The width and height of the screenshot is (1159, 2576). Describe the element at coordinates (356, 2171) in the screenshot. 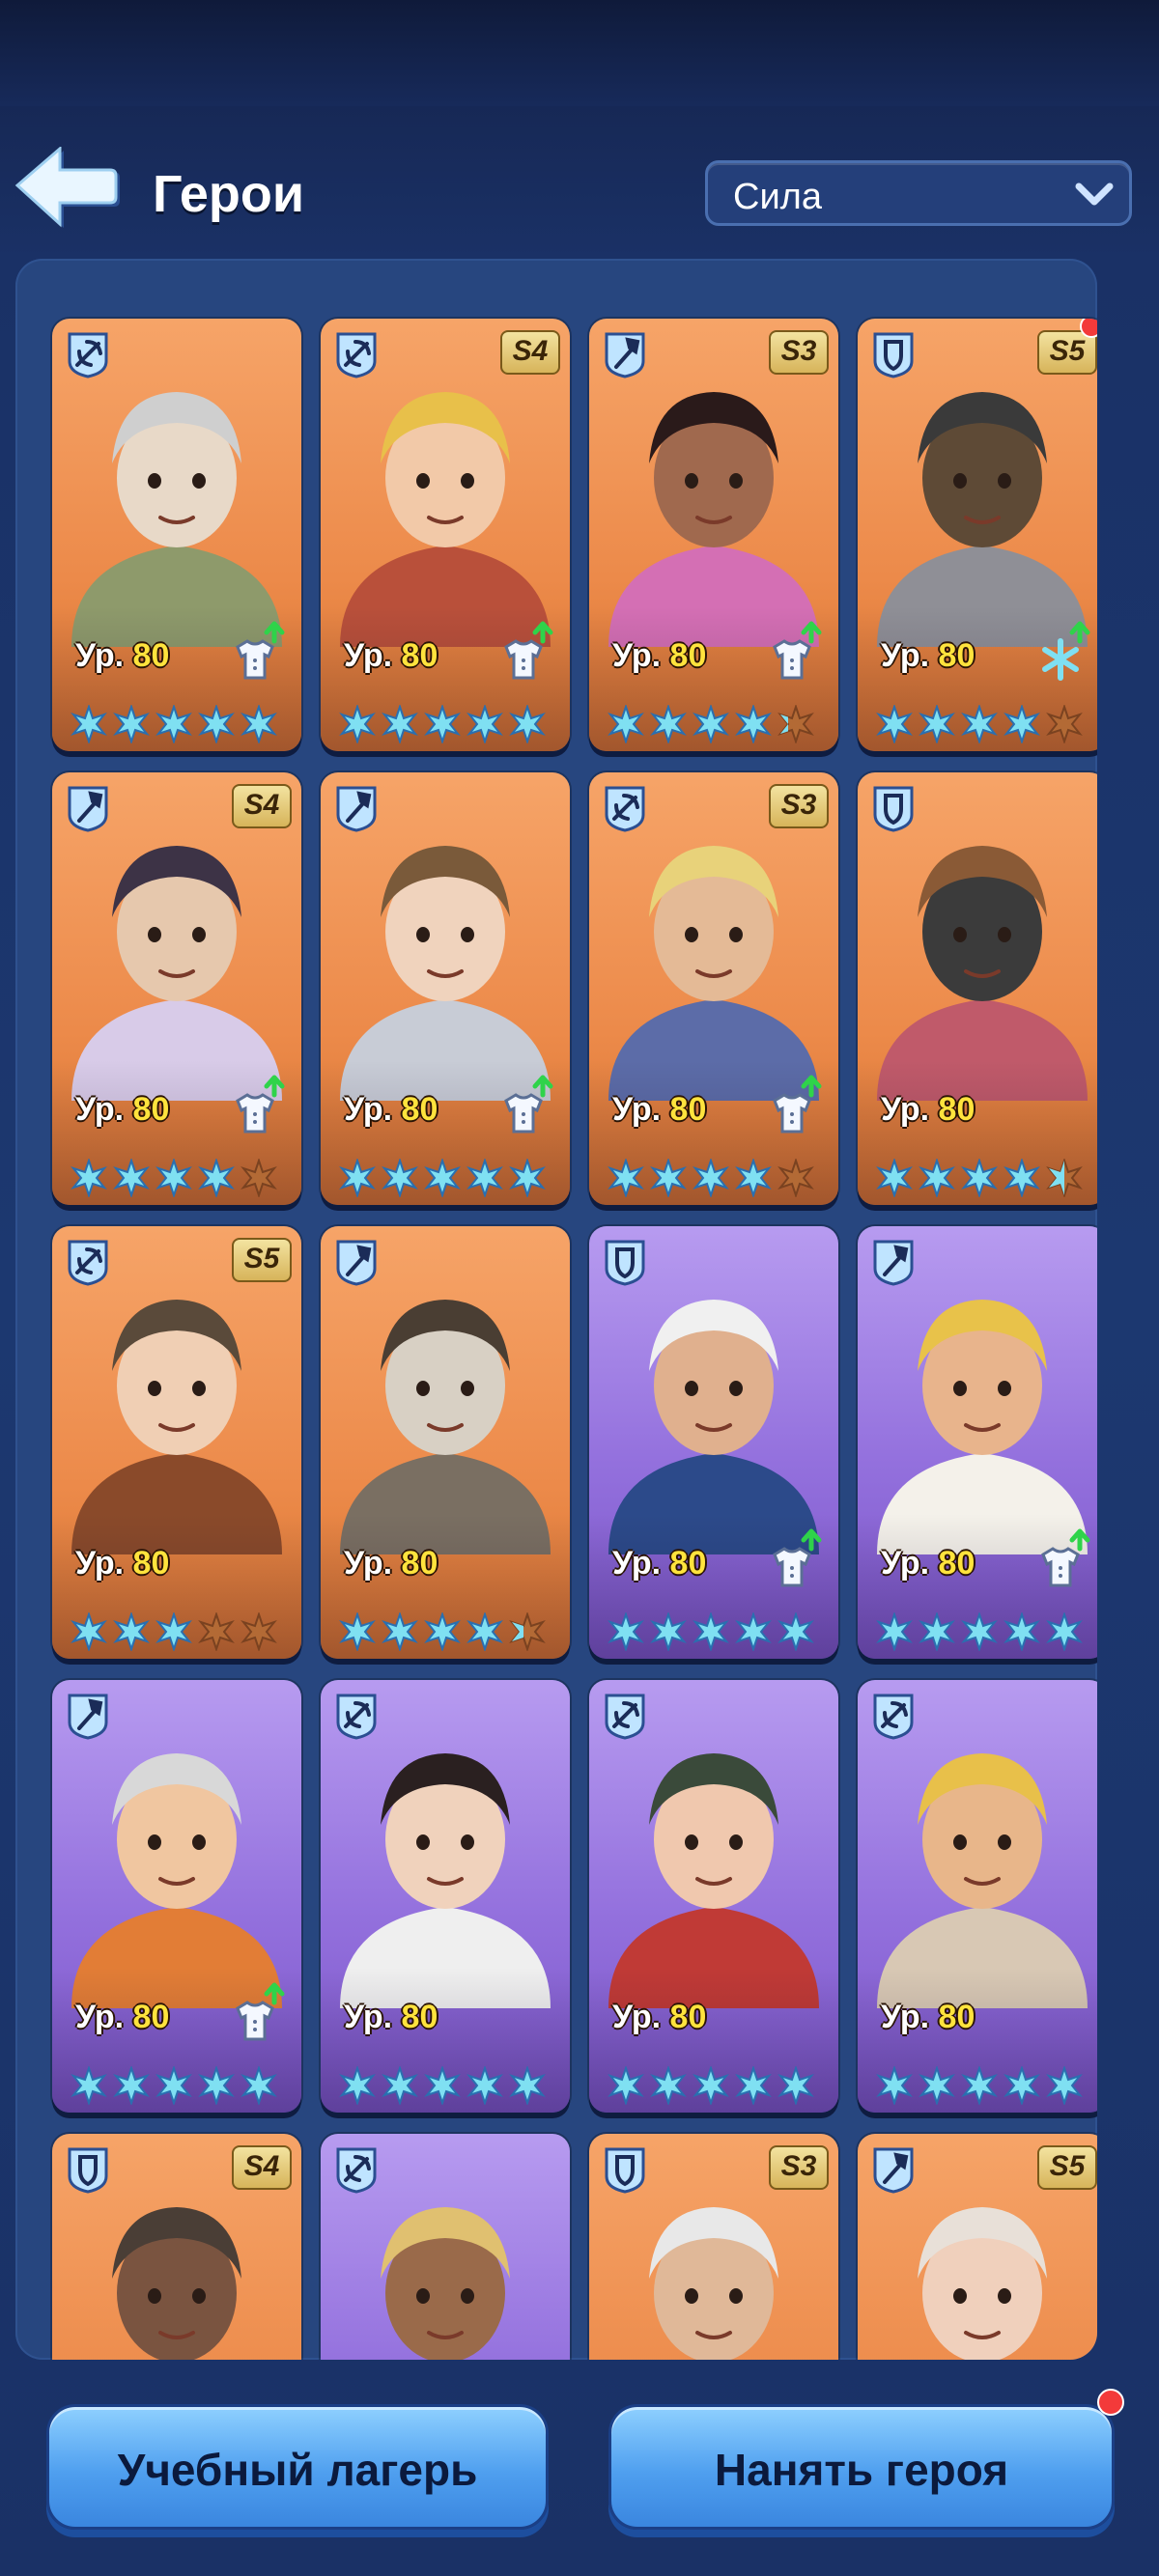

I see `marksman-icon` at that location.